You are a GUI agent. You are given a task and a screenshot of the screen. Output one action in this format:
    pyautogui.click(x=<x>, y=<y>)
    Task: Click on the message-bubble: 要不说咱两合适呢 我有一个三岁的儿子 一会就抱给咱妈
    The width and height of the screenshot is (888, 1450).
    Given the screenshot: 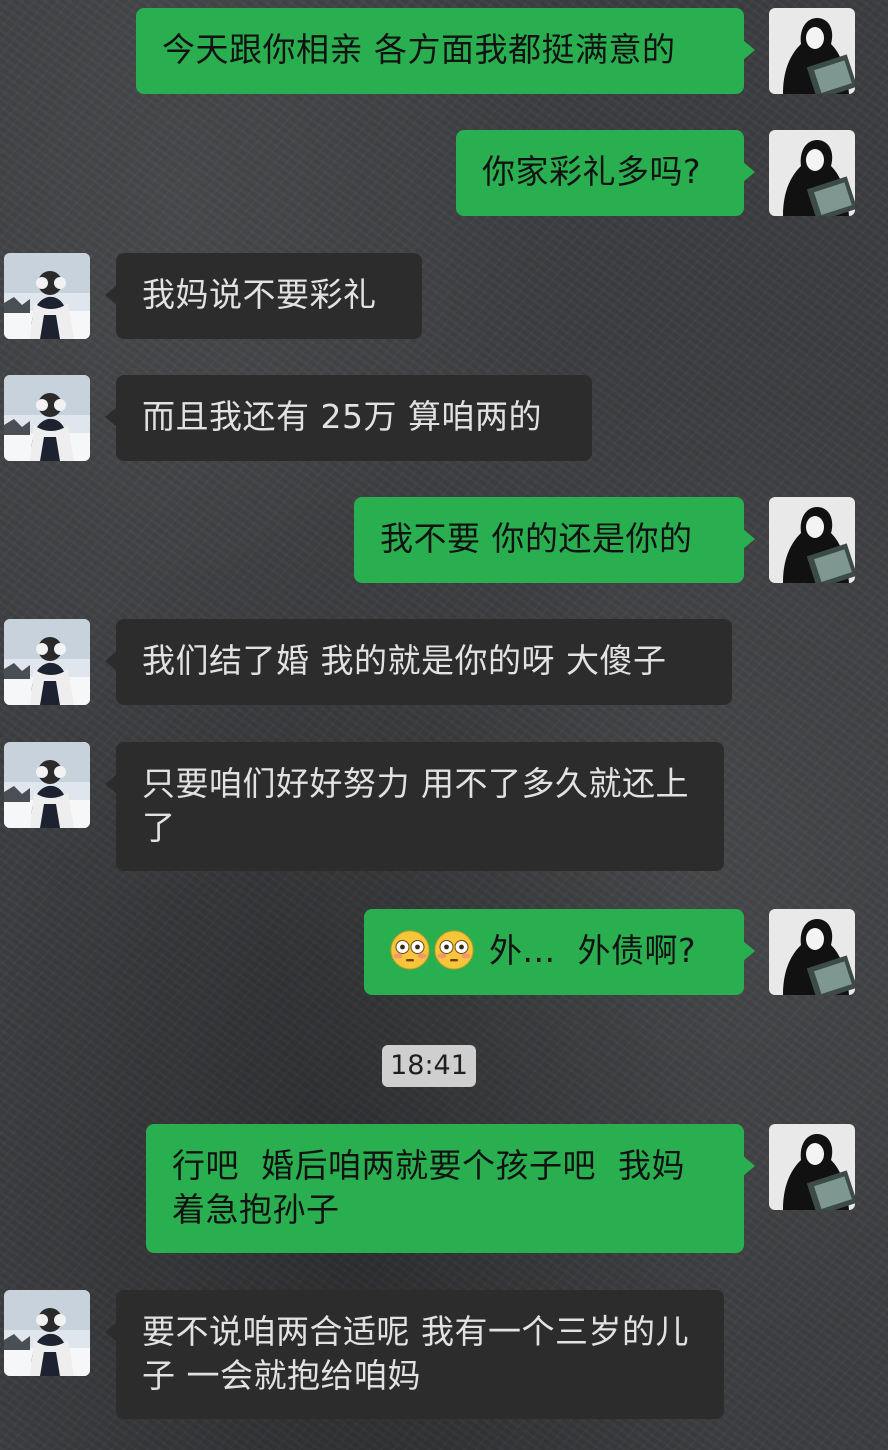 What is the action you would take?
    pyautogui.click(x=414, y=1354)
    